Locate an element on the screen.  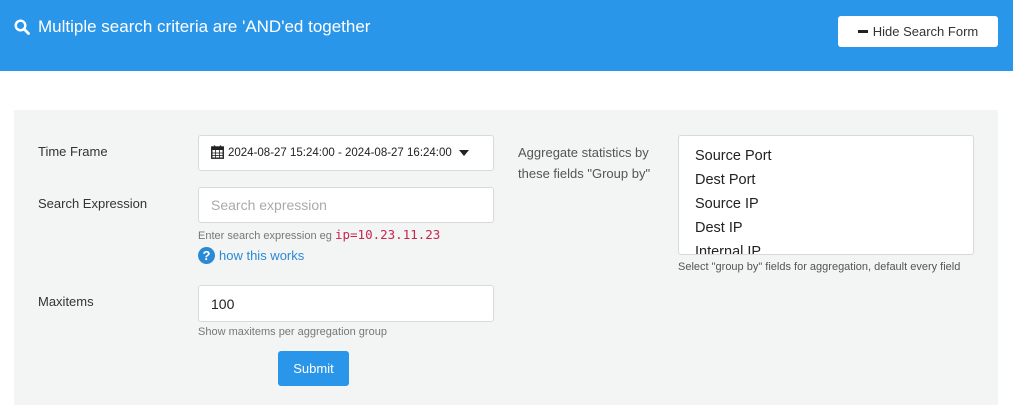
search-expression-input: Search expression is located at coordinates (346, 205).